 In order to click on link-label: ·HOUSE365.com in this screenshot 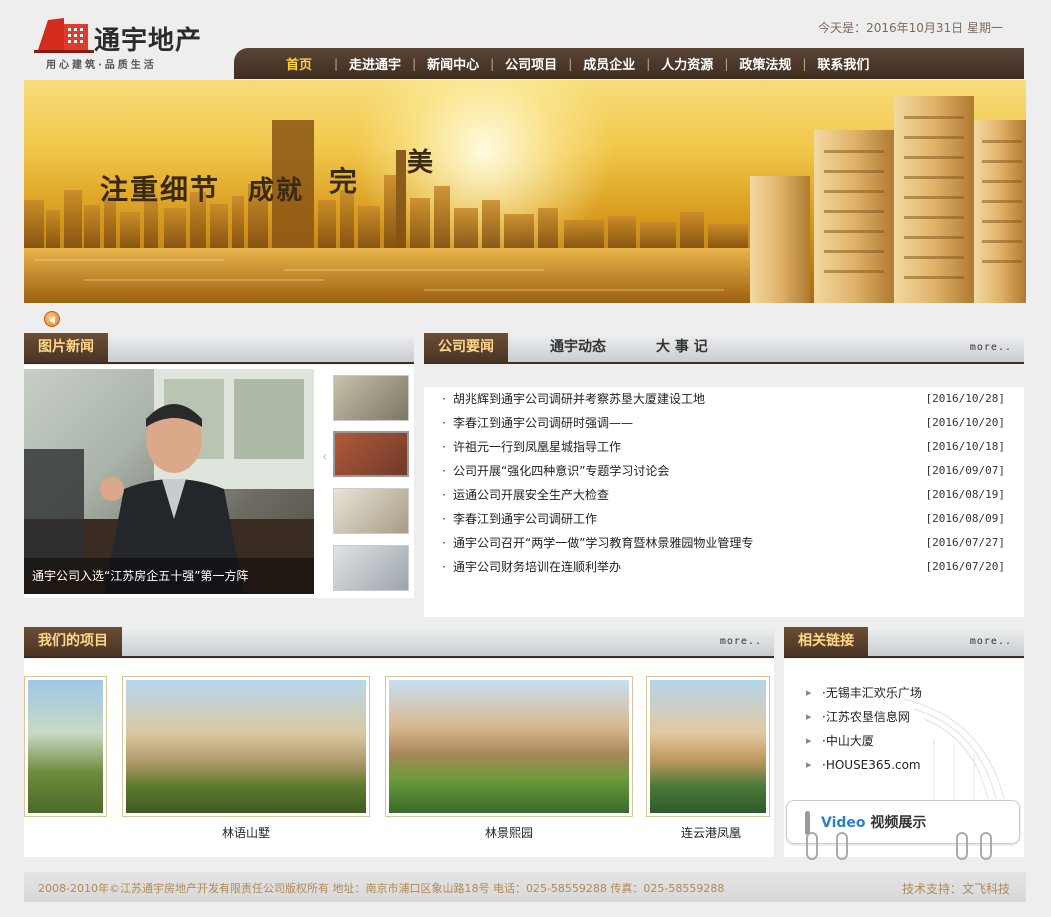, I will do `click(871, 765)`.